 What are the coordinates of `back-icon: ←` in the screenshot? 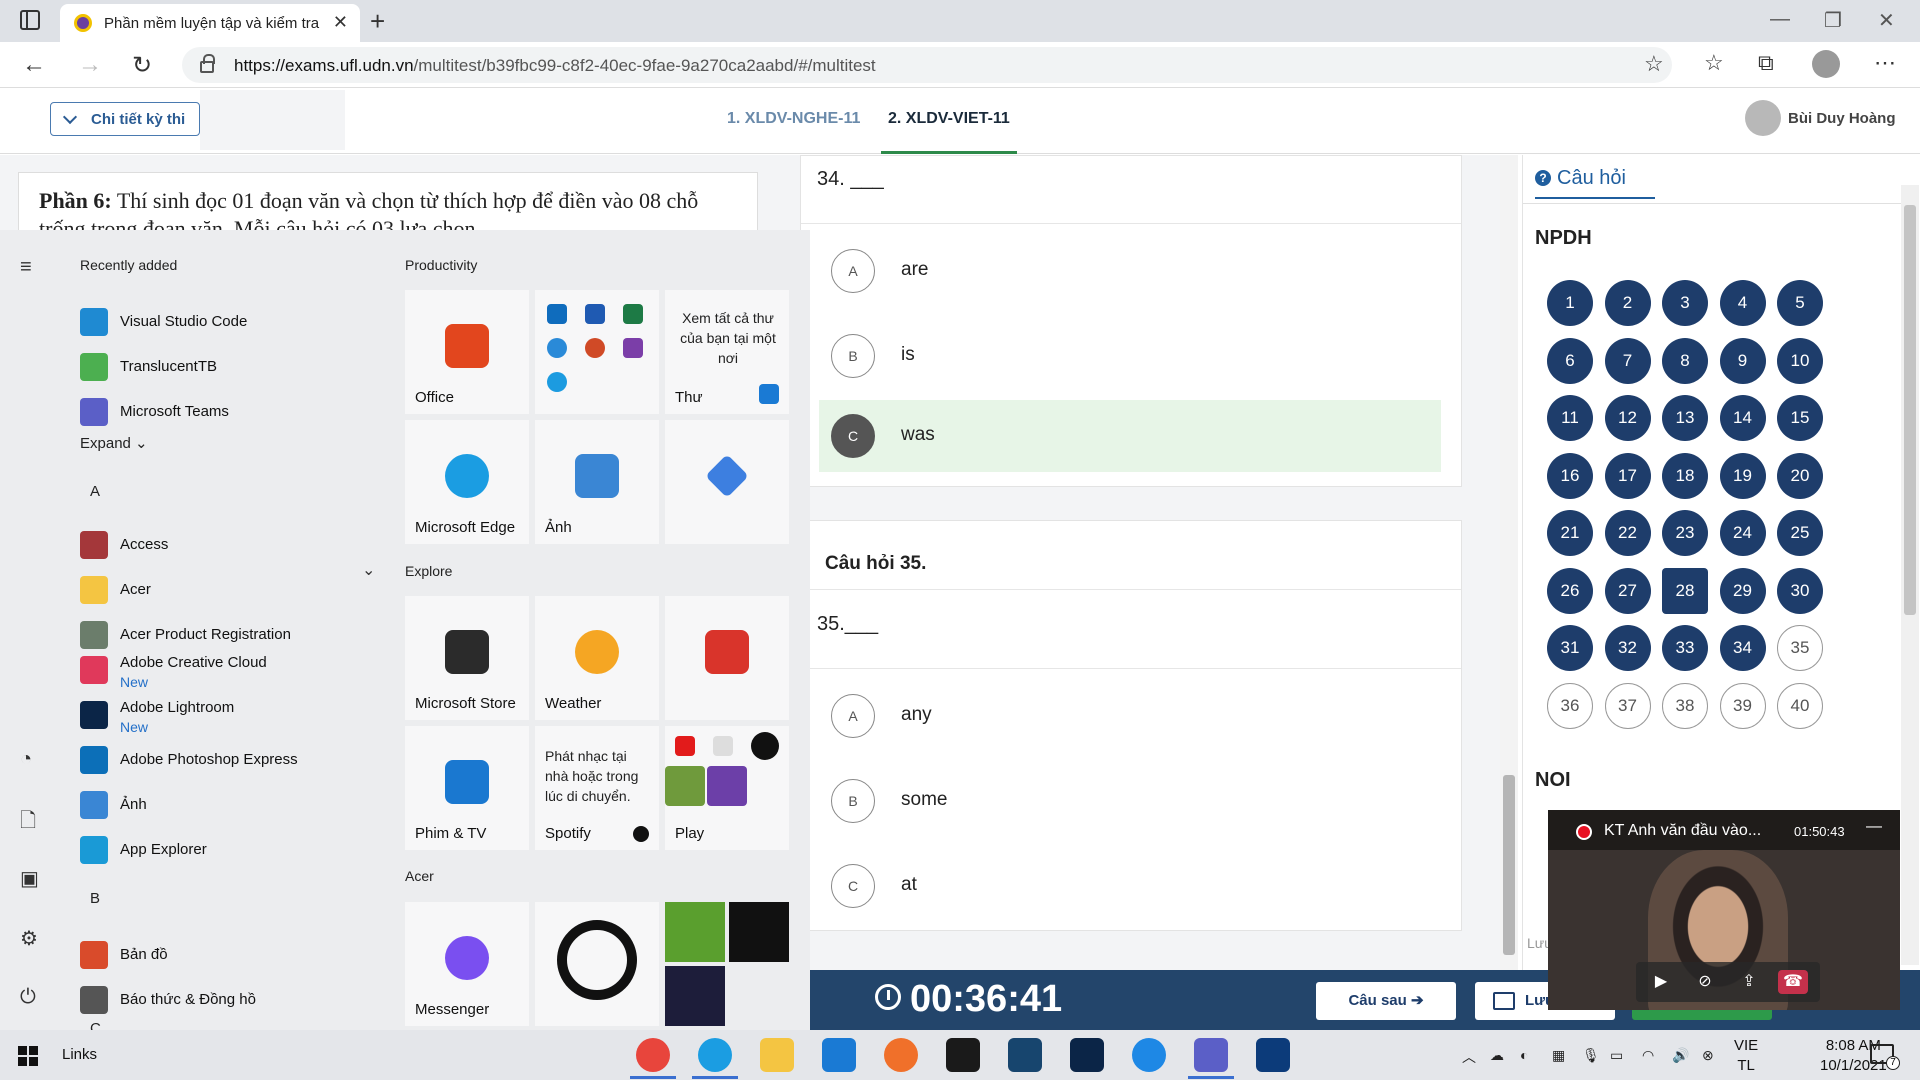 It's located at (34, 65).